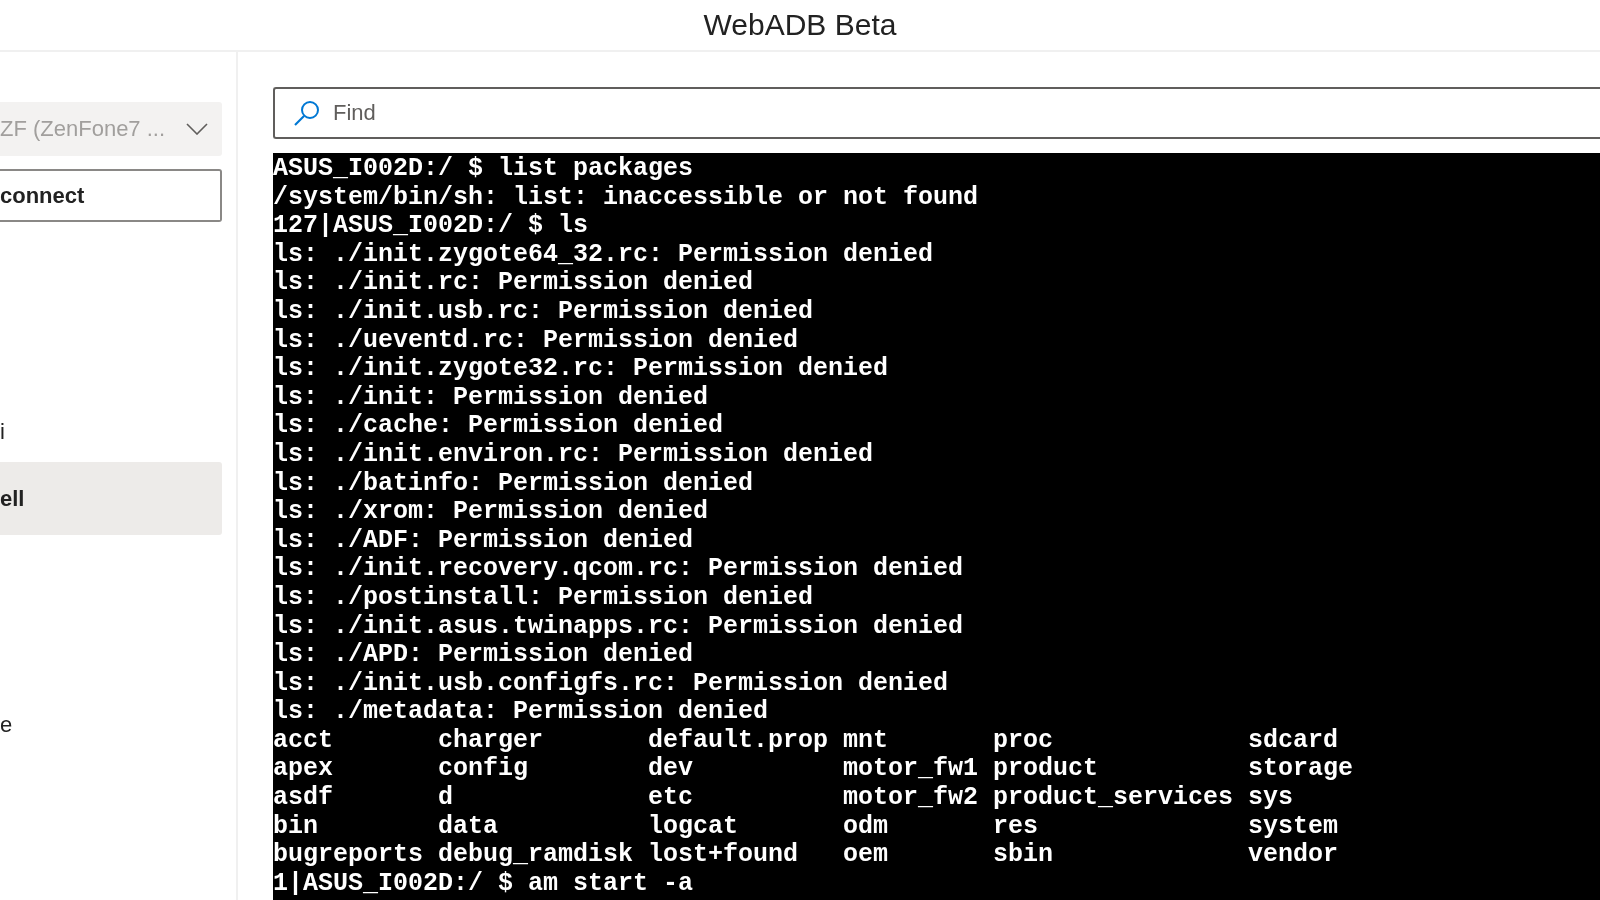 The width and height of the screenshot is (1600, 900). Describe the element at coordinates (484, 655) in the screenshot. I see `terminal-line: ls: ./APD: Permission denied` at that location.